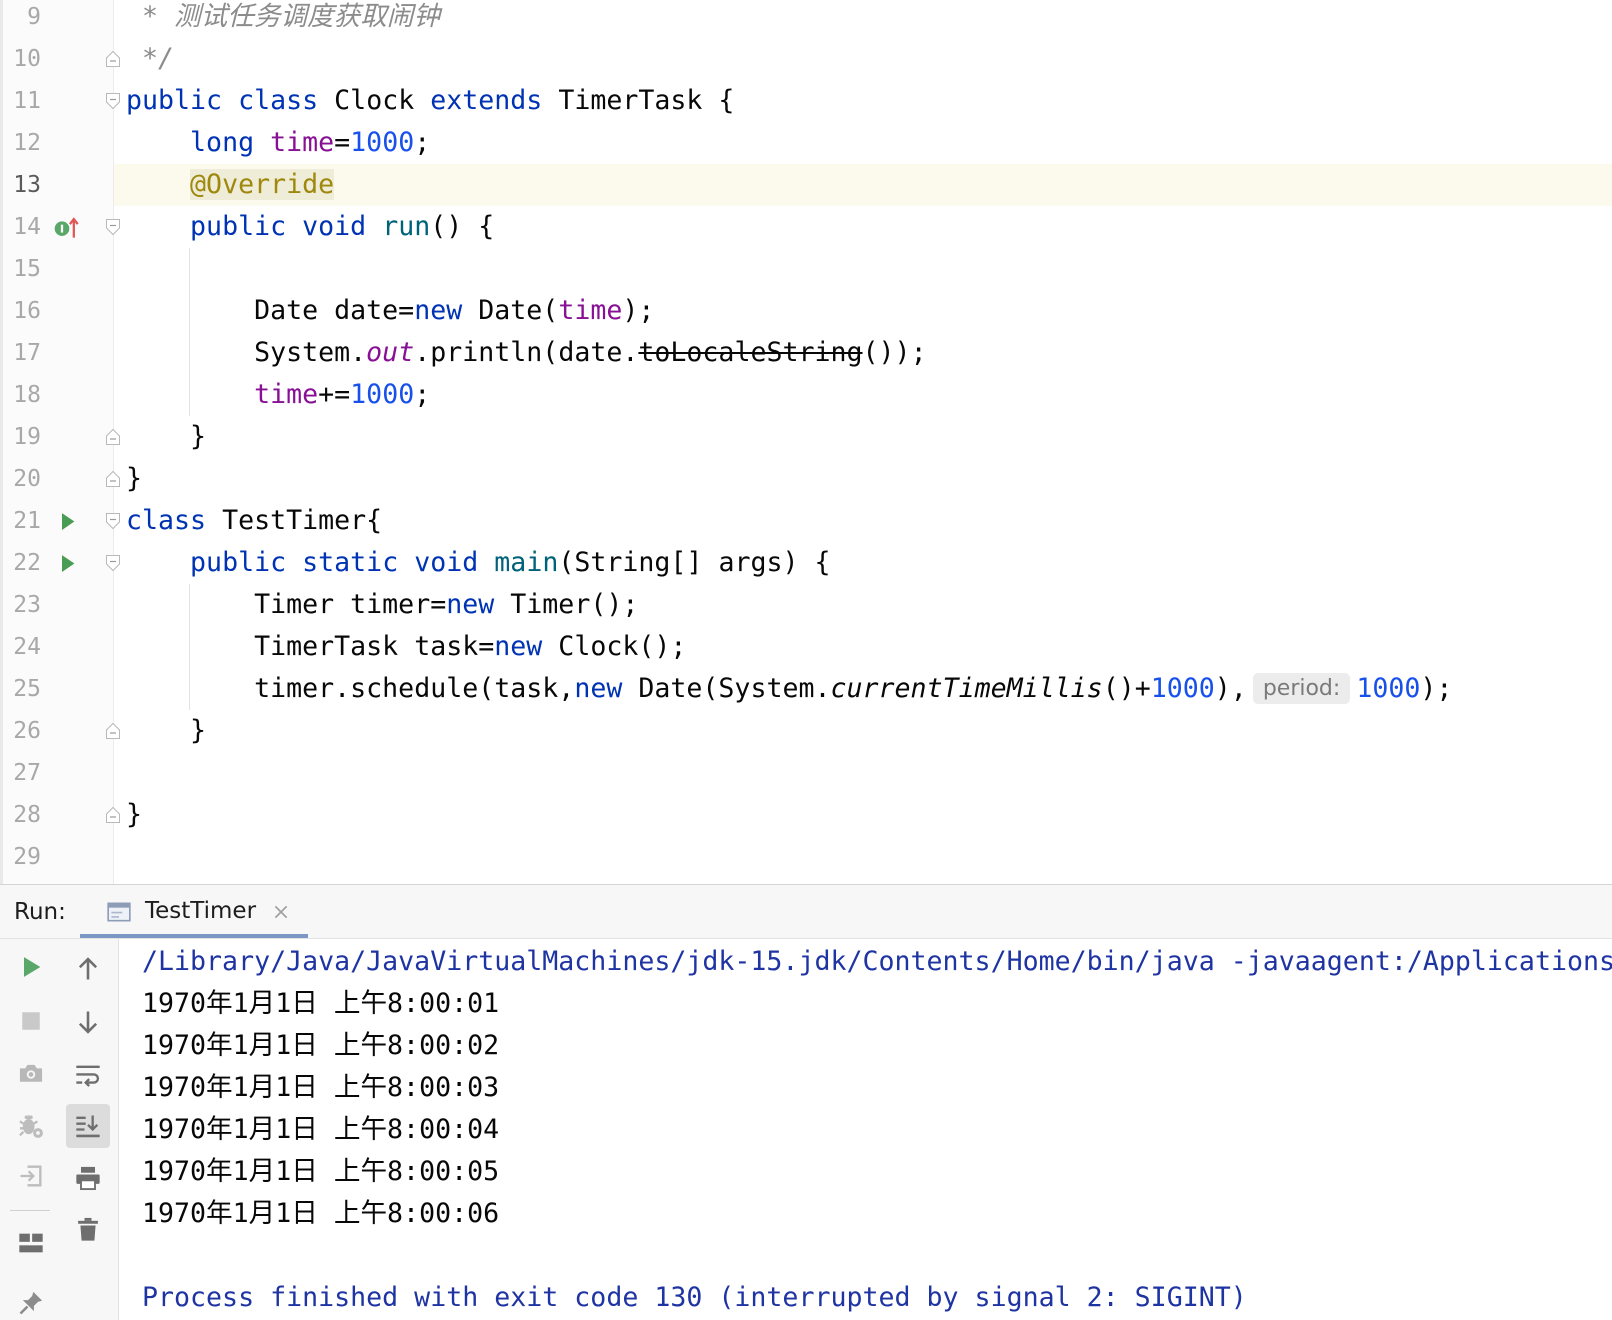 Image resolution: width=1612 pixels, height=1320 pixels. Describe the element at coordinates (20, 647) in the screenshot. I see `line-number: 24` at that location.